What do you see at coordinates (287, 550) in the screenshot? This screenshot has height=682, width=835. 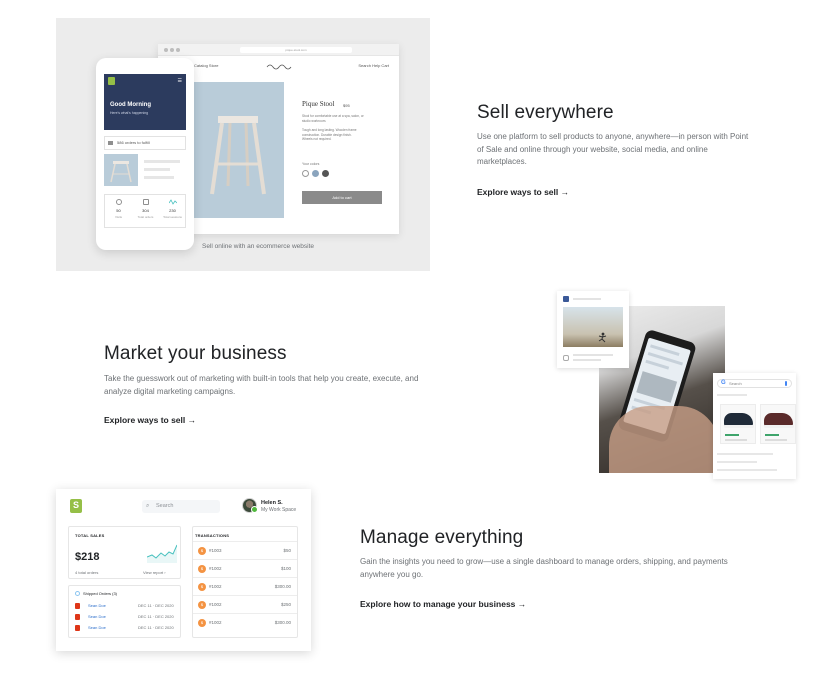 I see `transaction-amount: $50` at bounding box center [287, 550].